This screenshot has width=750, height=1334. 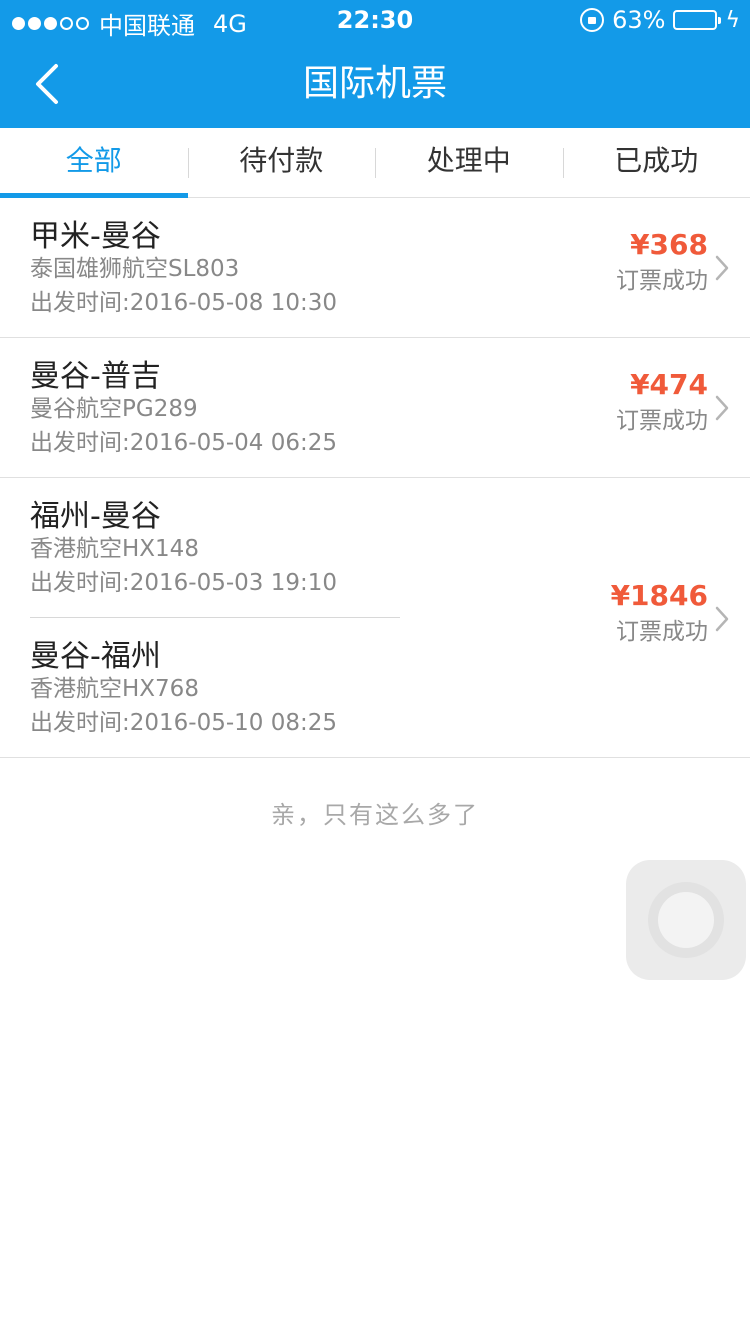 I want to click on route-title: 曼谷-福州, so click(x=95, y=656).